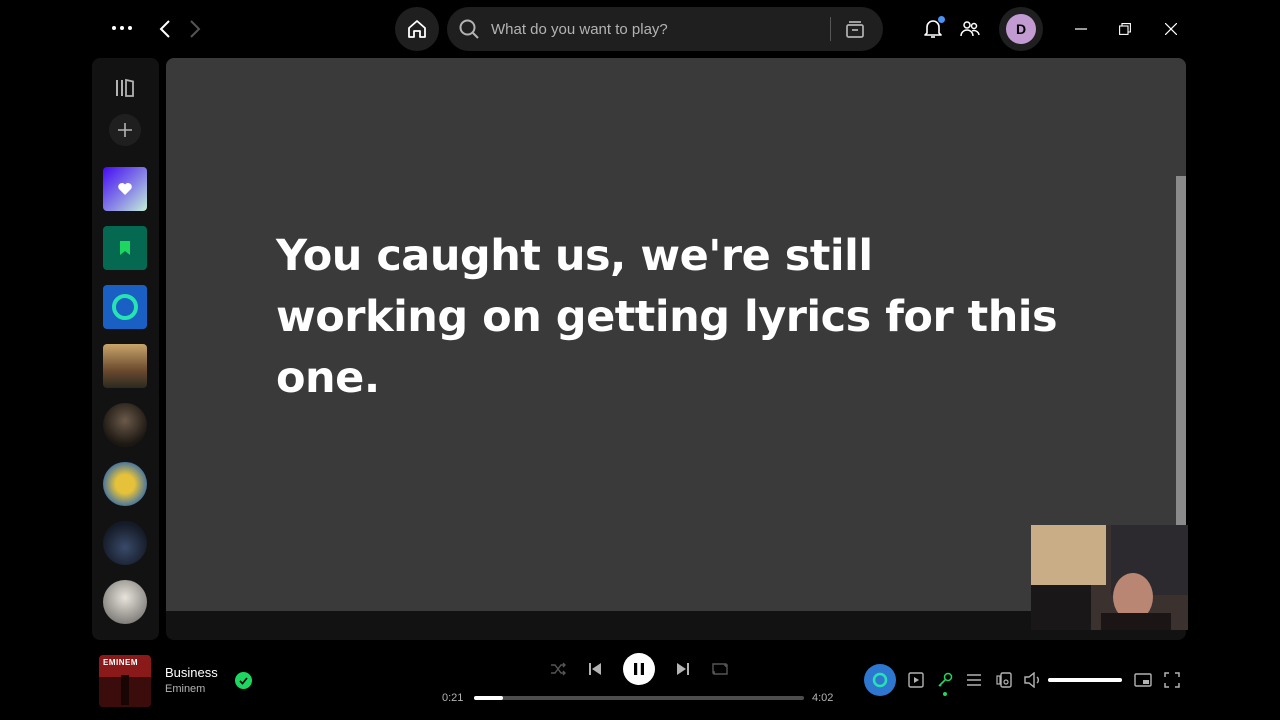  I want to click on home-button, so click(417, 29).